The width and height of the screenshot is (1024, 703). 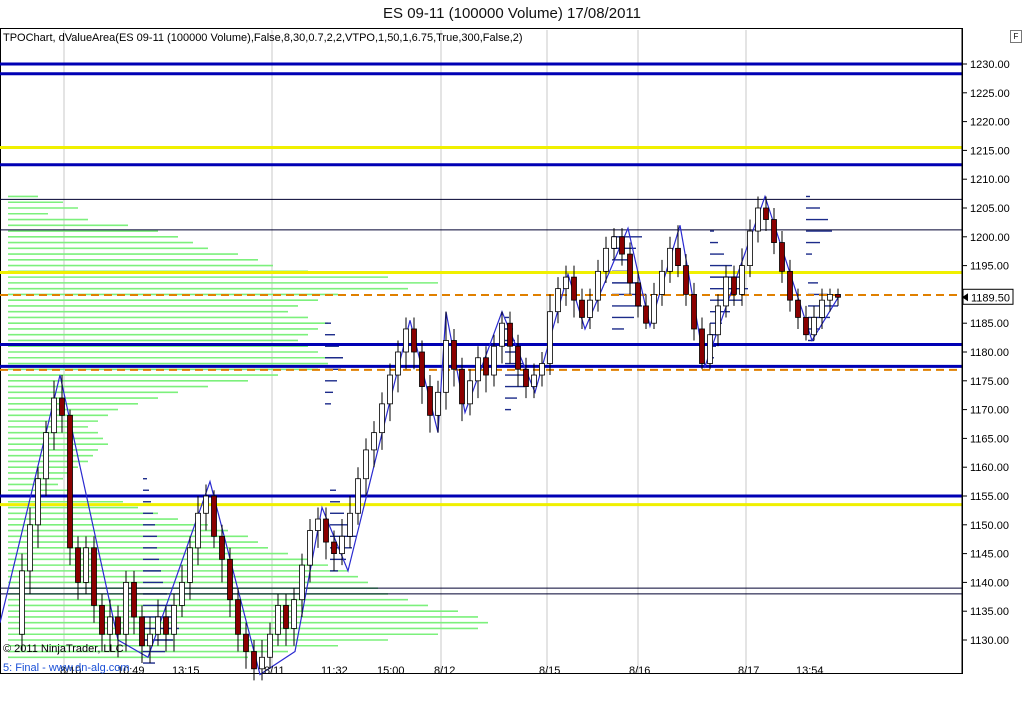 I want to click on candle, so click(x=70, y=487).